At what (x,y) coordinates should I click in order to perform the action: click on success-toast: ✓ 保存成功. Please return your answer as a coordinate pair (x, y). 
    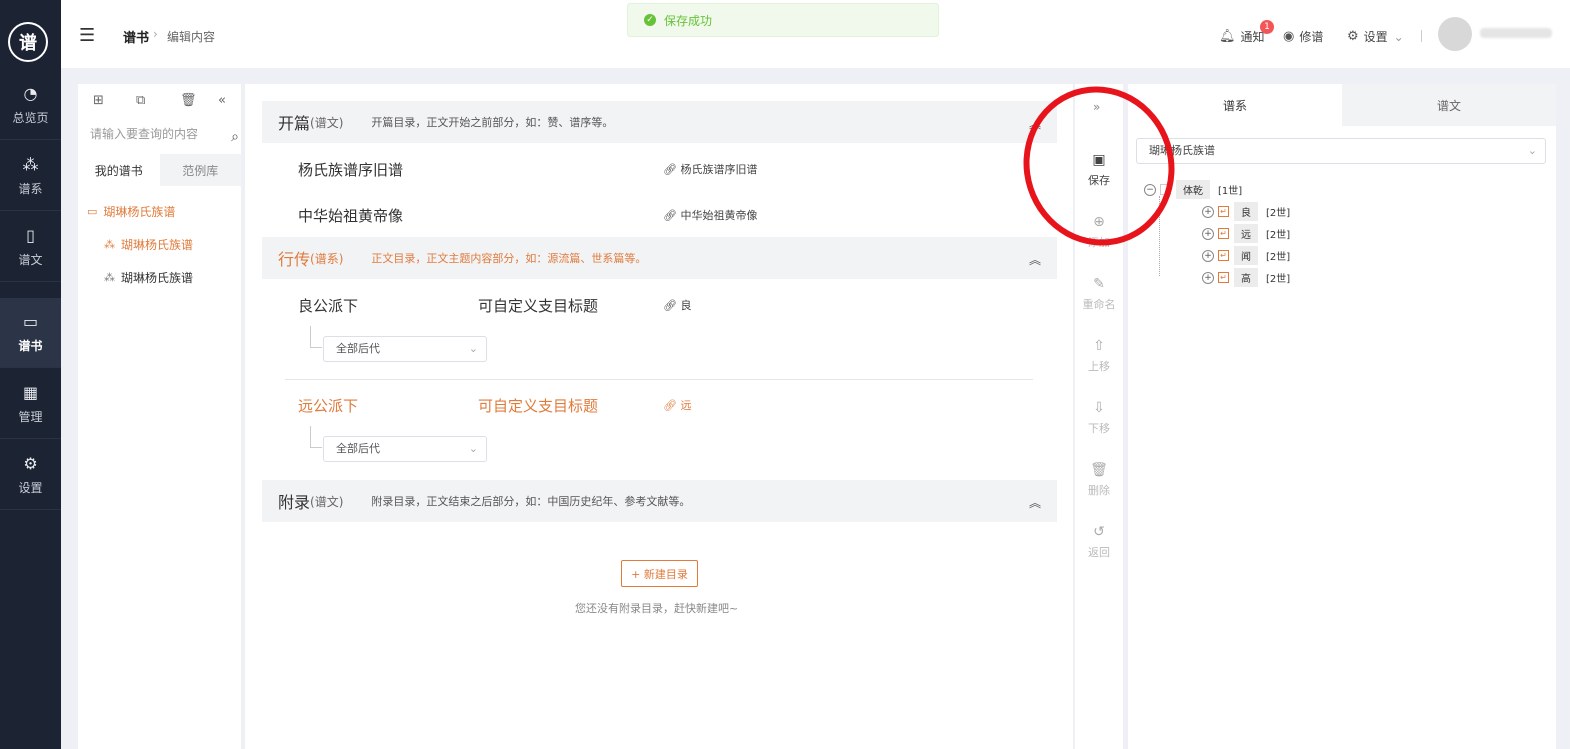
    Looking at the image, I should click on (783, 20).